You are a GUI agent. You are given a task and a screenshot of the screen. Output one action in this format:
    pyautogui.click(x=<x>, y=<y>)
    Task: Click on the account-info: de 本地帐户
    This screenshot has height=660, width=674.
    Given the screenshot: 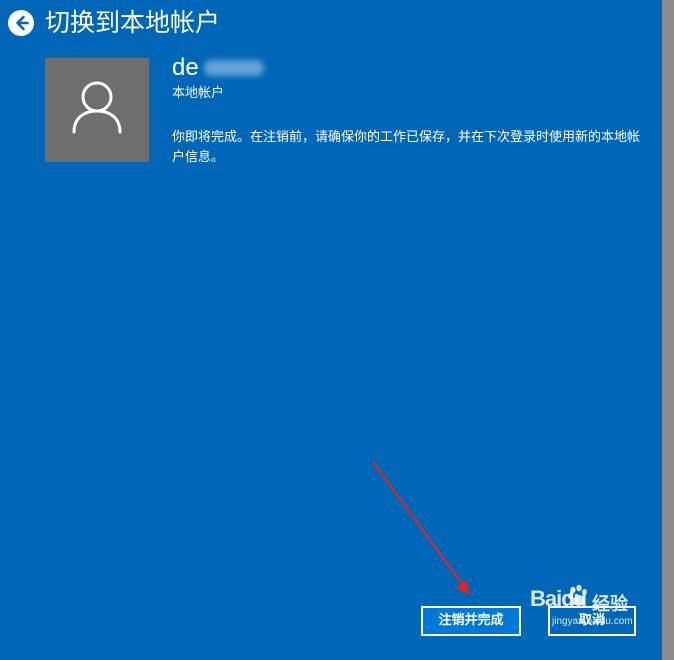 What is the action you would take?
    pyautogui.click(x=218, y=78)
    